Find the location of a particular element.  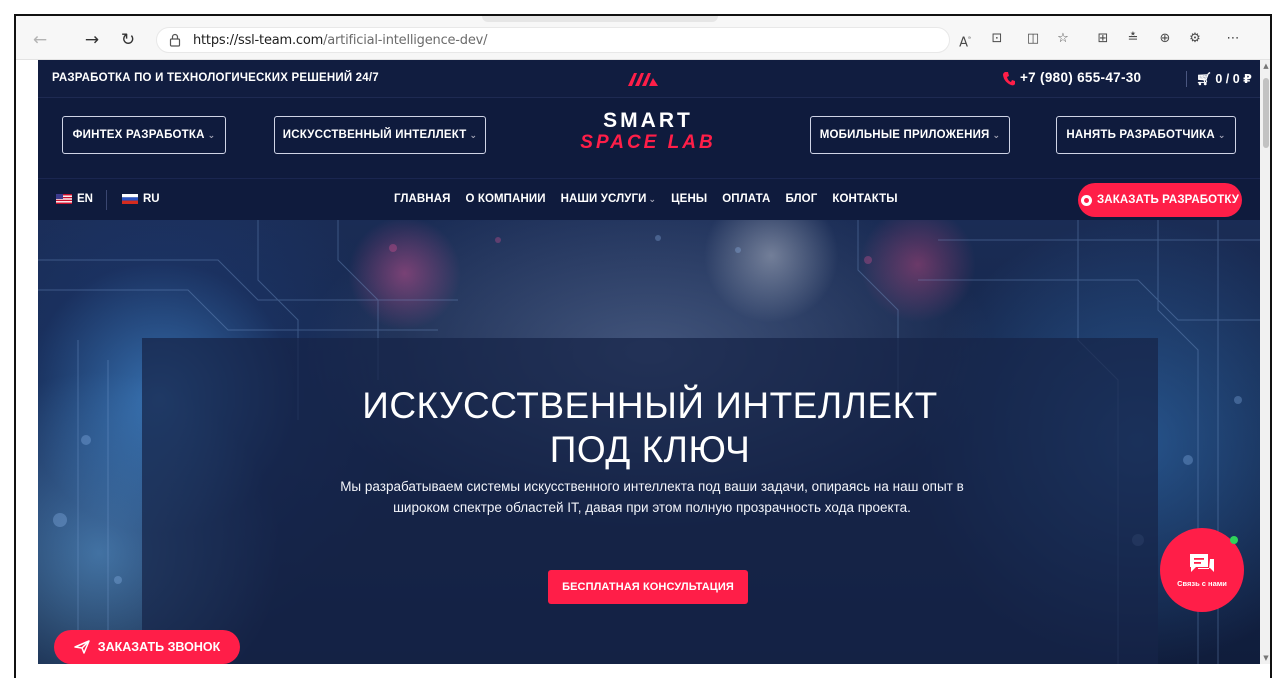

free-consultation-button: БЕСПЛАТНАЯ КОНСУЛЬТАЦИЯ is located at coordinates (648, 587).